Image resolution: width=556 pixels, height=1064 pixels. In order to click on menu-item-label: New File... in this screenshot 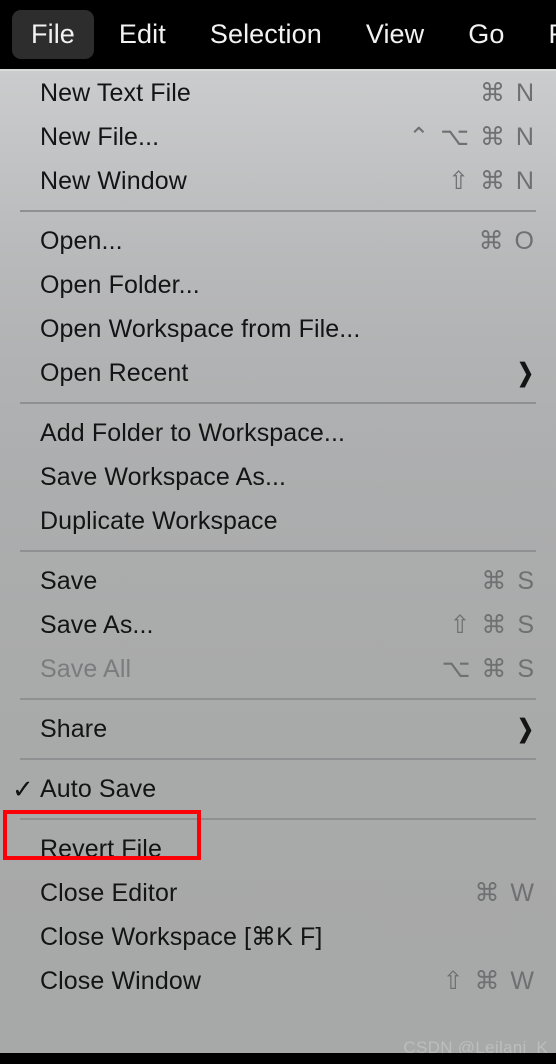, I will do `click(100, 136)`.